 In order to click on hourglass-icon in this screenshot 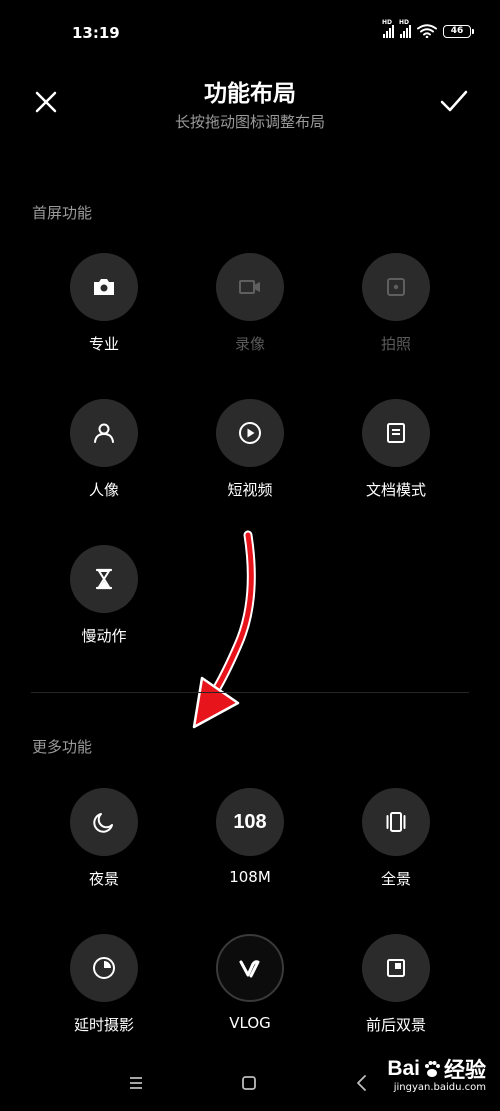, I will do `click(104, 579)`.